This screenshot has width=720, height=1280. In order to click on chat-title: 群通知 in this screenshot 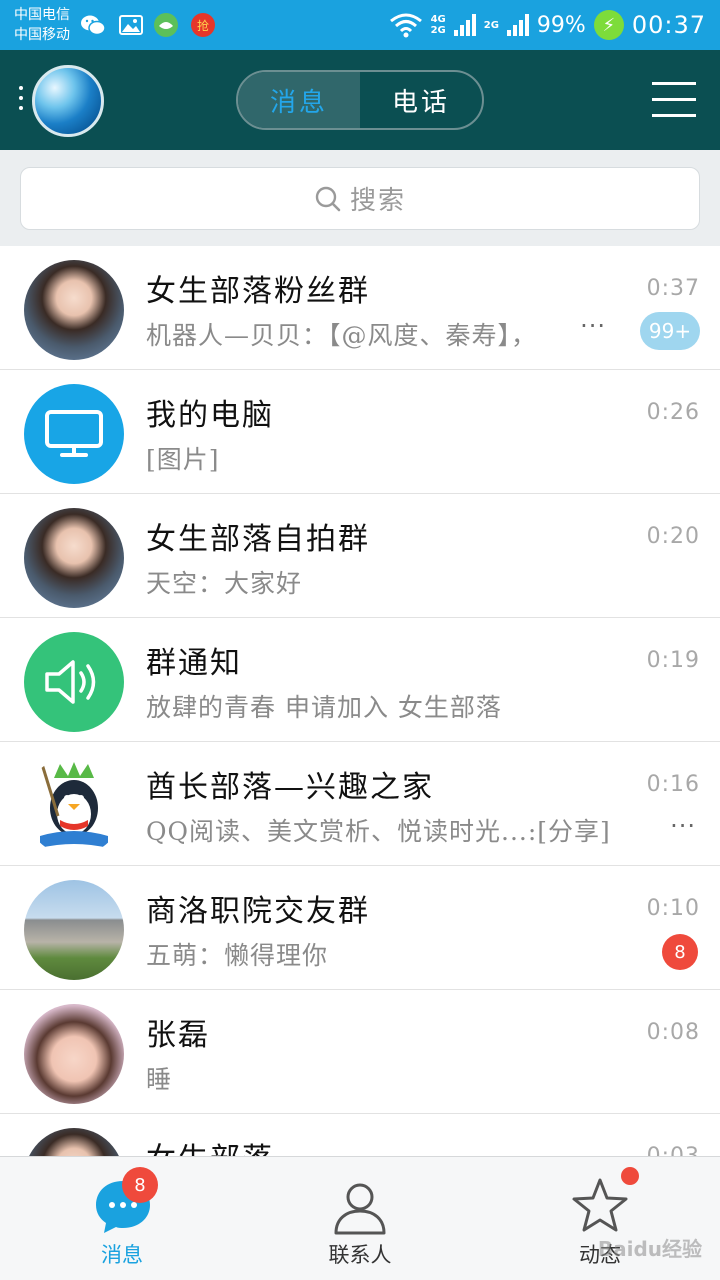, I will do `click(194, 663)`.